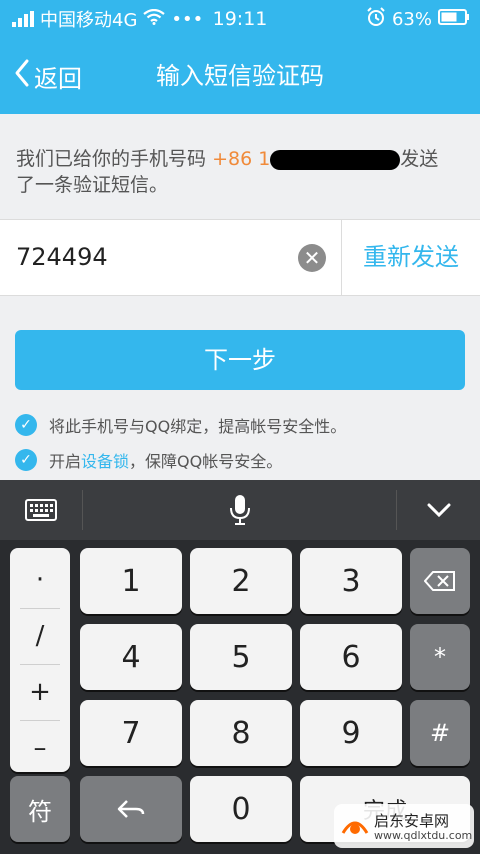 The image size is (480, 854). Describe the element at coordinates (419, 159) in the screenshot. I see `info-suffix: 发送` at that location.